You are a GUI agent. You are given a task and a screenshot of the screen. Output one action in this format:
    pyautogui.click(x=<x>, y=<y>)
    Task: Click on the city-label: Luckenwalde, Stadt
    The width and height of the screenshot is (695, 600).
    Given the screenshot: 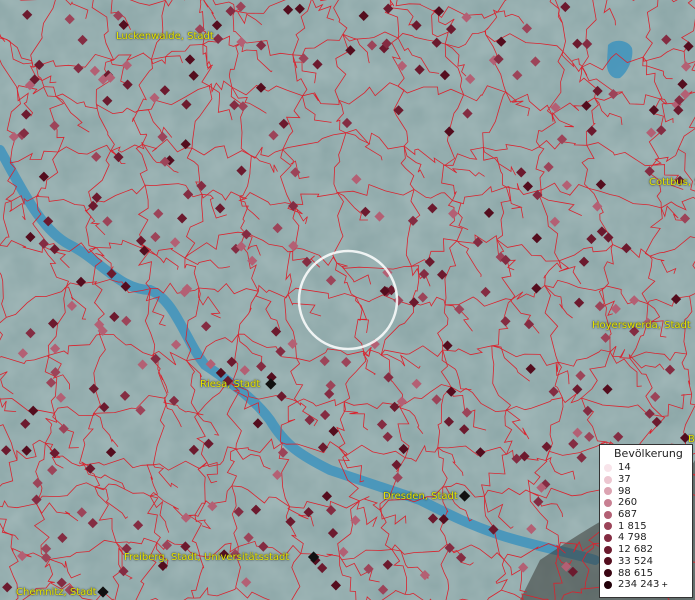 What is the action you would take?
    pyautogui.click(x=165, y=36)
    